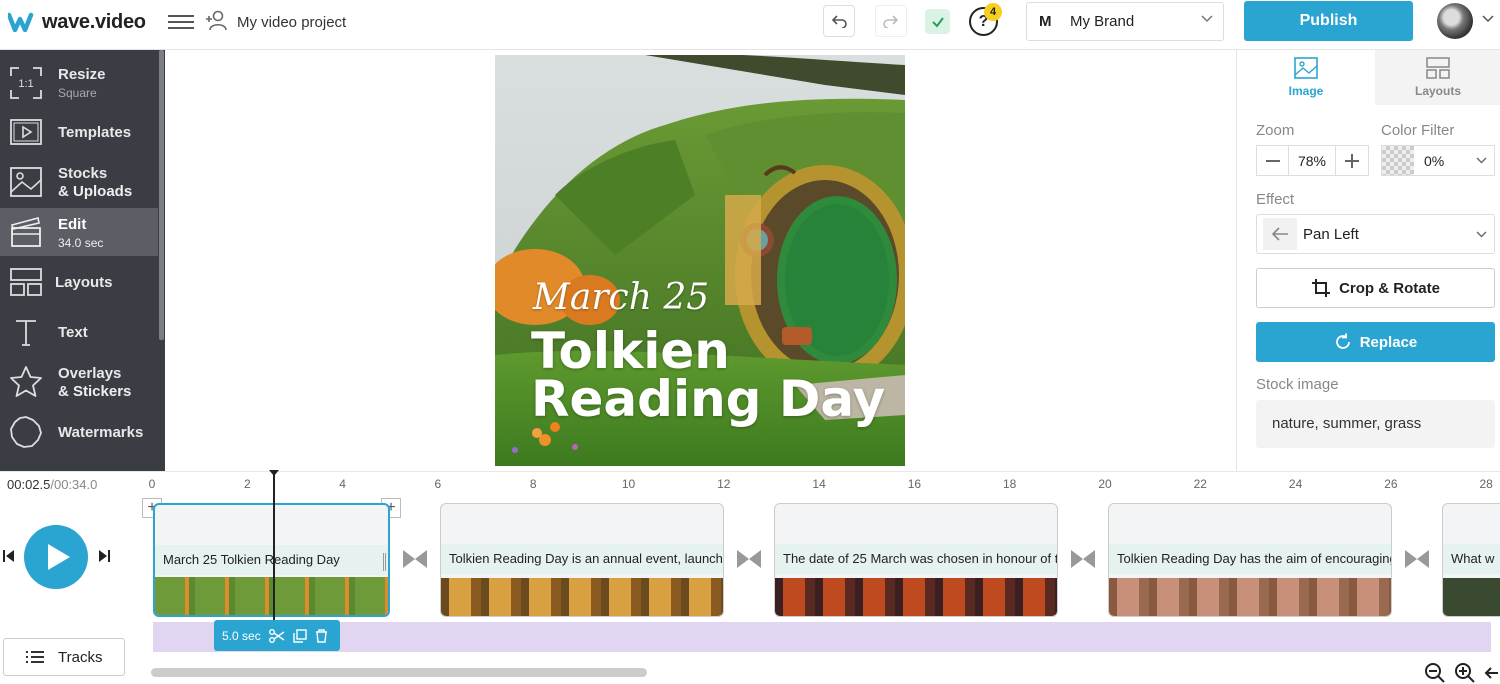 This screenshot has width=1500, height=684. Describe the element at coordinates (81, 243) in the screenshot. I see `sidebar-item-sub: 34.0 sec` at that location.